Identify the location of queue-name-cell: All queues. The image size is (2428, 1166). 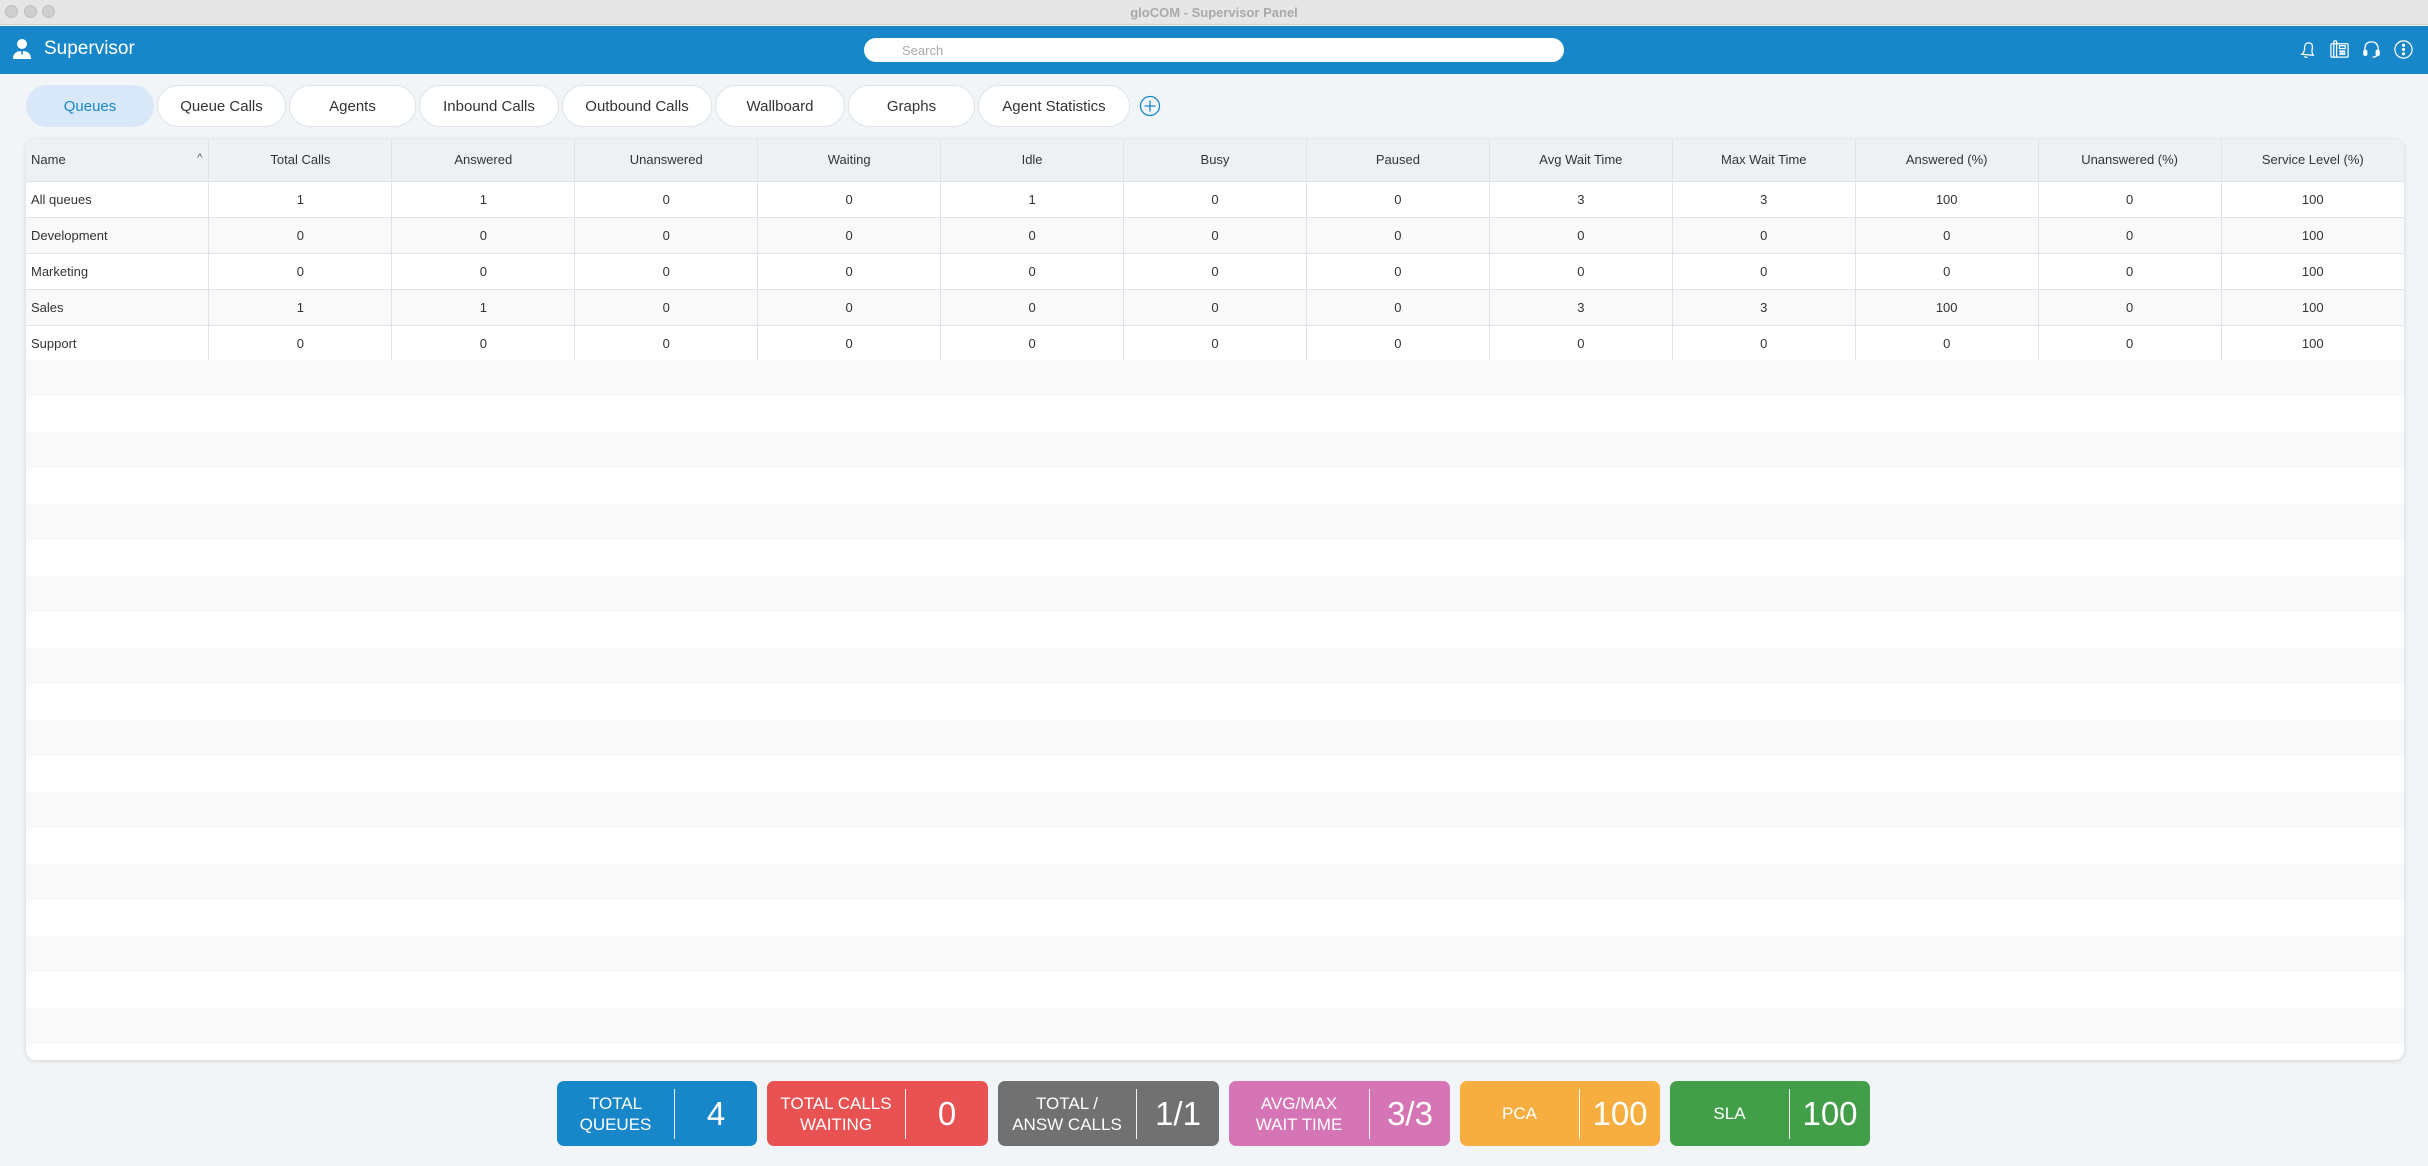
(118, 199).